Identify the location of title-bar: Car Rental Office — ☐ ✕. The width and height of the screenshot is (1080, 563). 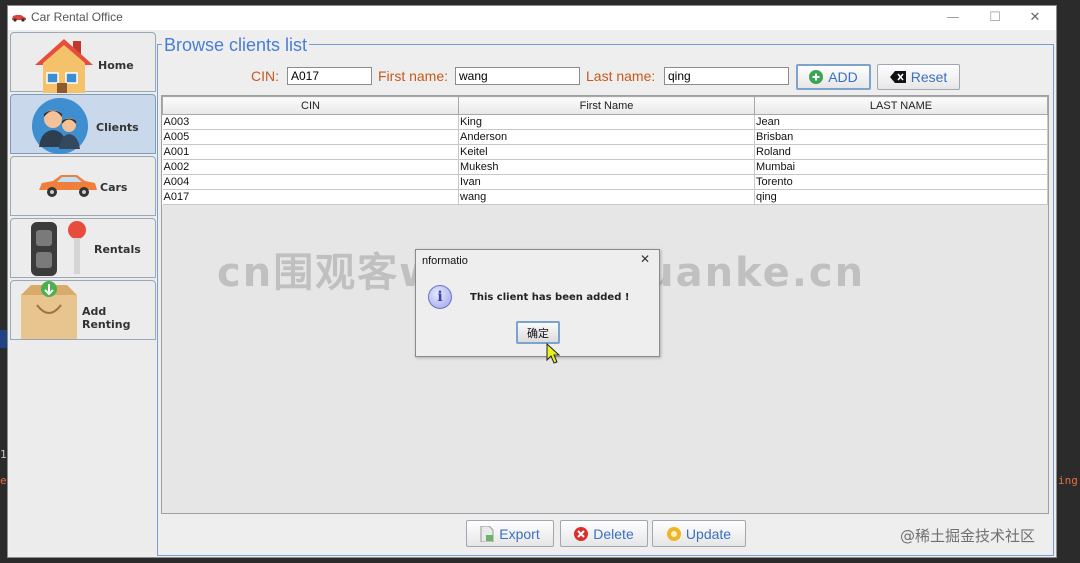
(532, 18).